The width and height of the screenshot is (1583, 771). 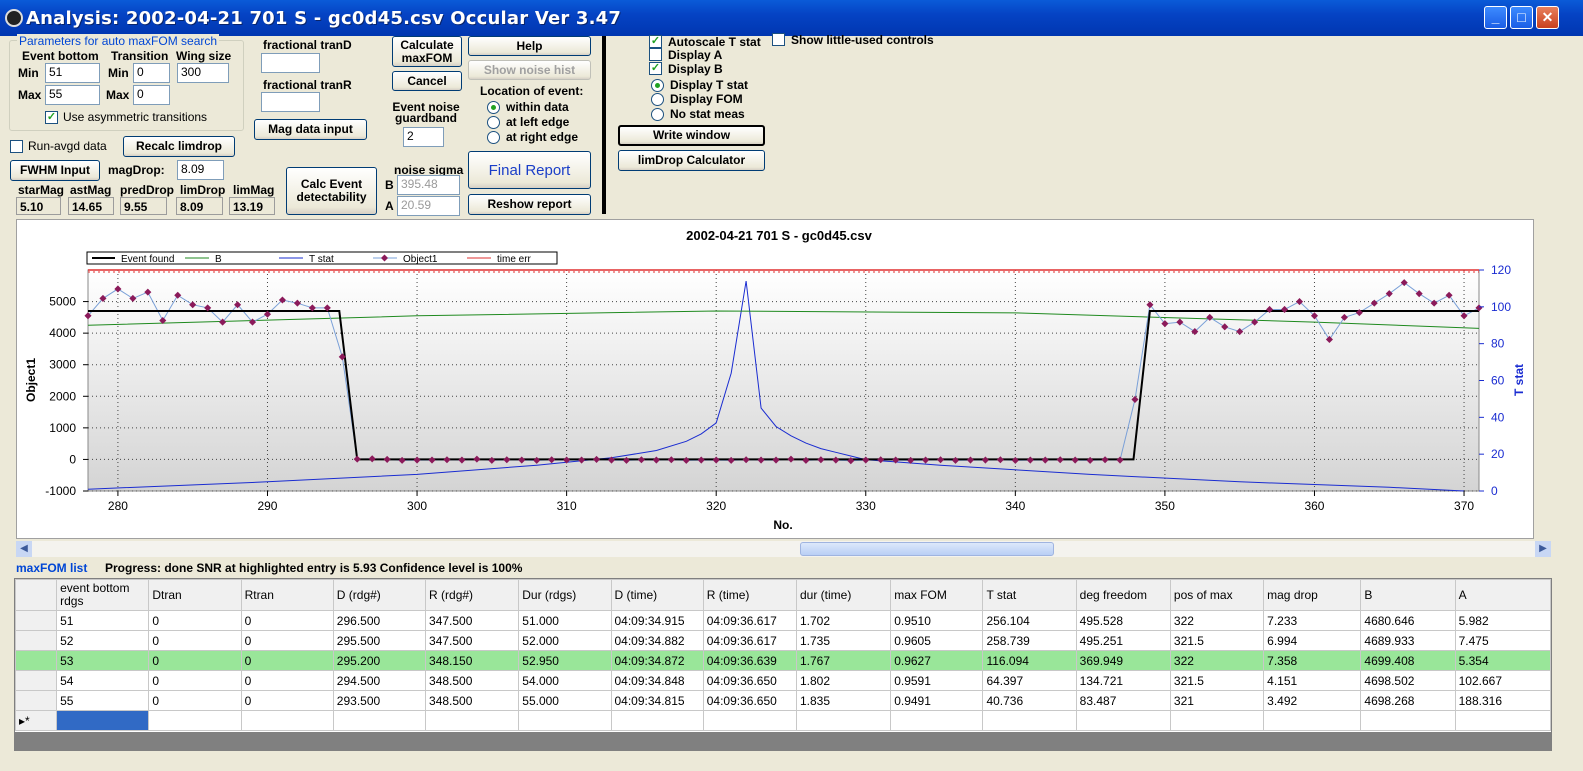 What do you see at coordinates (657, 114) in the screenshot?
I see `no-stat-radio` at bounding box center [657, 114].